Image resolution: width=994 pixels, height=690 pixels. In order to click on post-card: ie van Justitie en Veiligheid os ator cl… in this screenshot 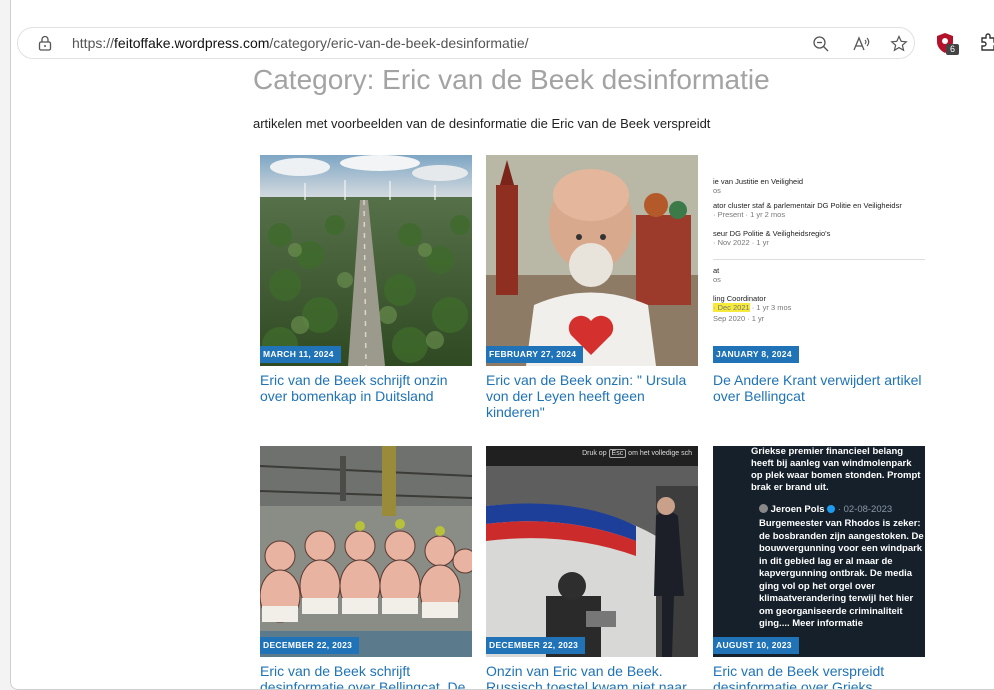, I will do `click(819, 279)`.